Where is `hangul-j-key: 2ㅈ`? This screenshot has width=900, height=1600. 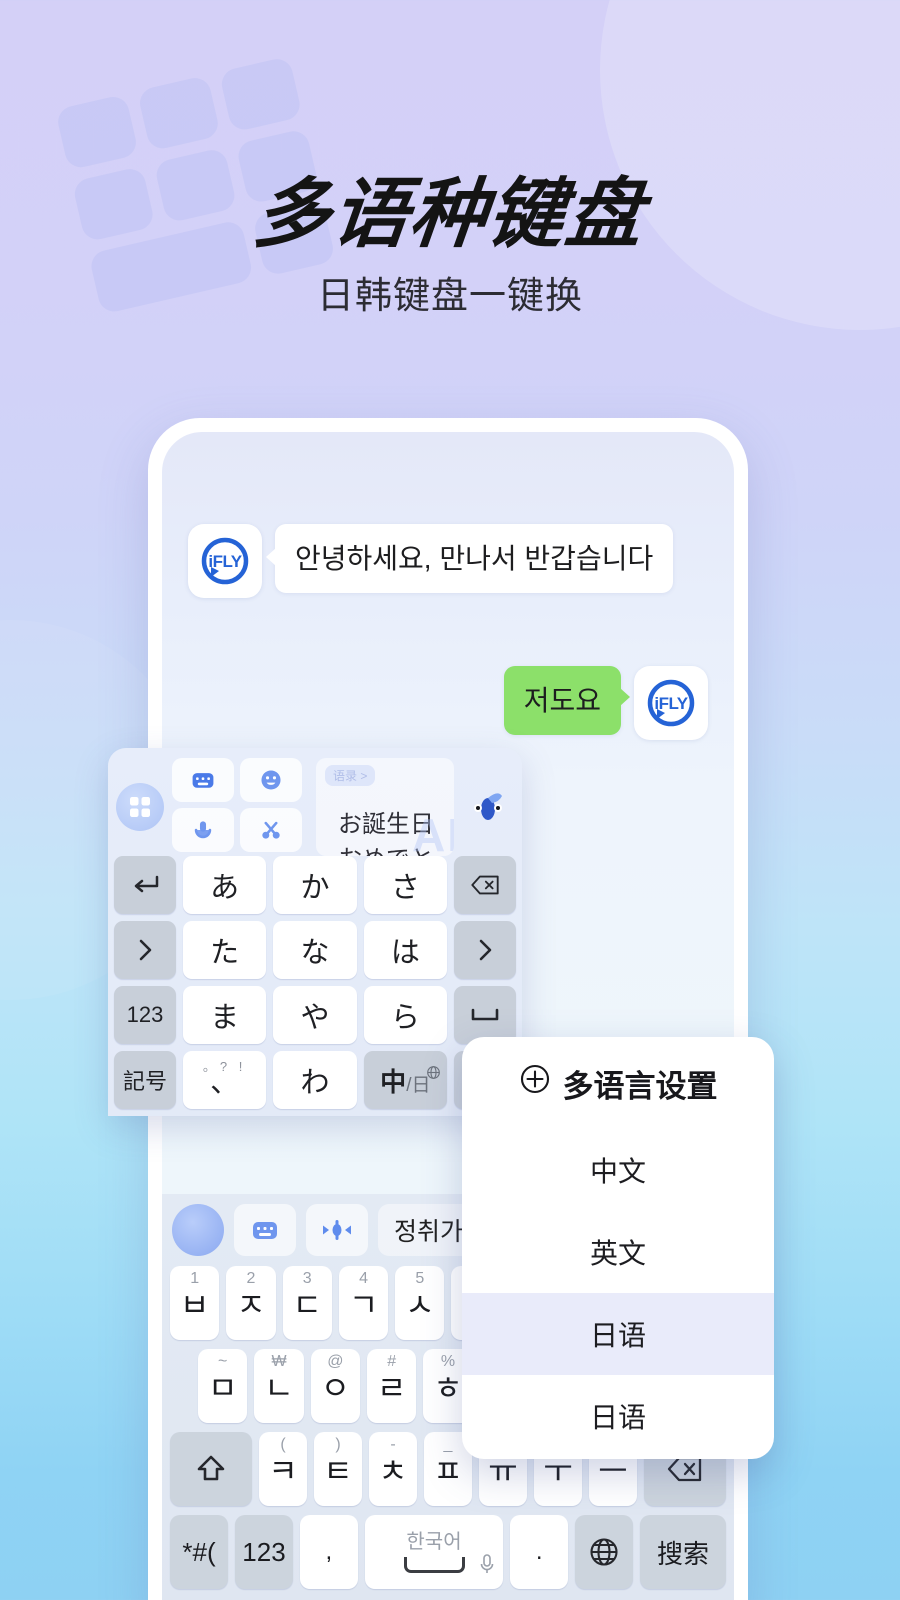 hangul-j-key: 2ㅈ is located at coordinates (251, 1303).